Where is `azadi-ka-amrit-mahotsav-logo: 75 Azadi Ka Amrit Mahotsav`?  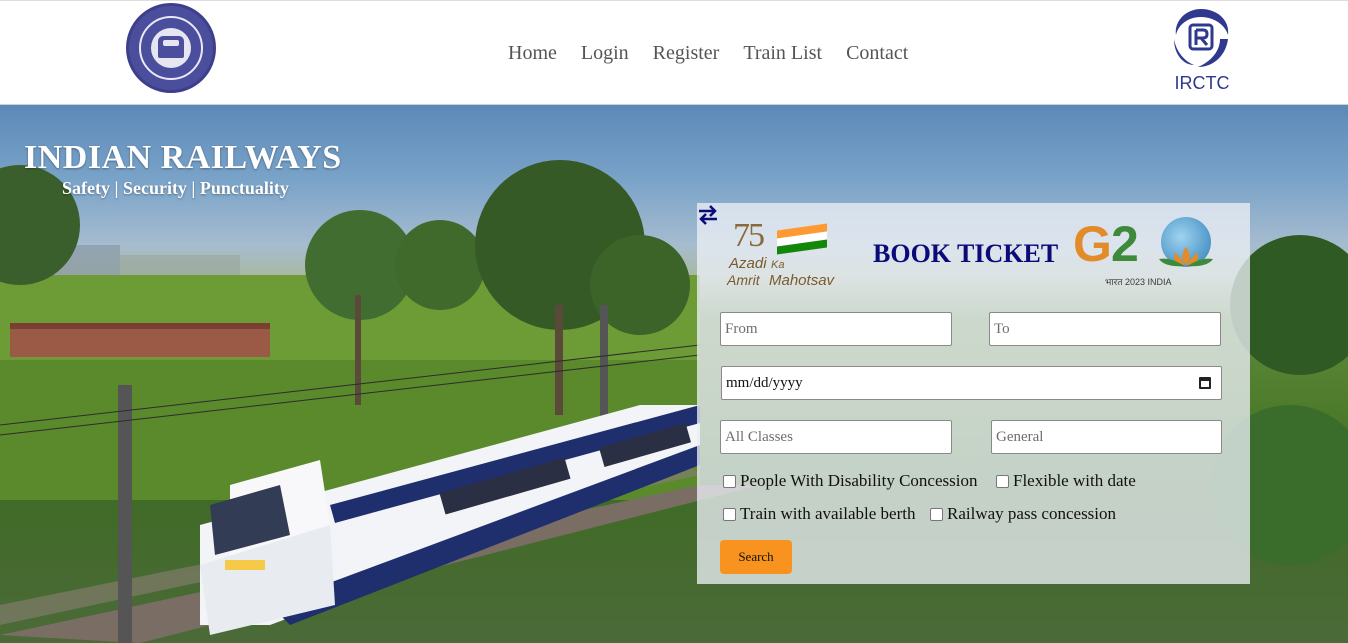 azadi-ka-amrit-mahotsav-logo: 75 Azadi Ka Amrit Mahotsav is located at coordinates (792, 253).